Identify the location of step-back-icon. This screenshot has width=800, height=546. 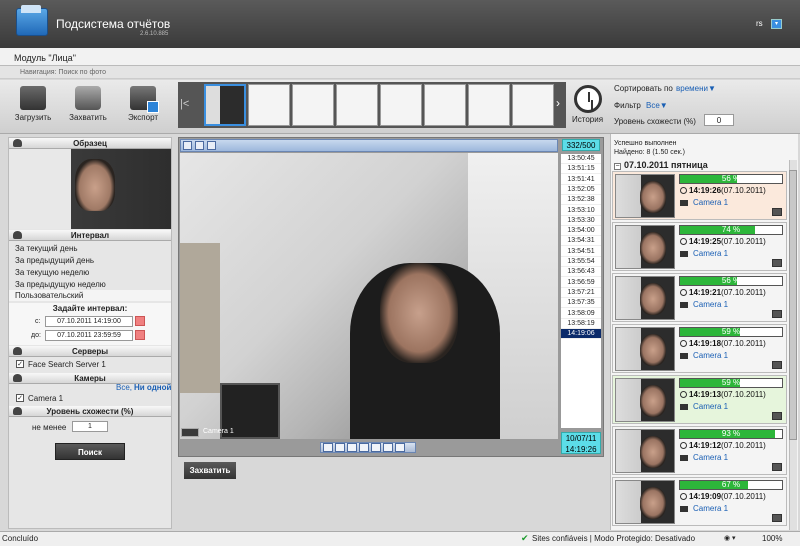
(340, 447).